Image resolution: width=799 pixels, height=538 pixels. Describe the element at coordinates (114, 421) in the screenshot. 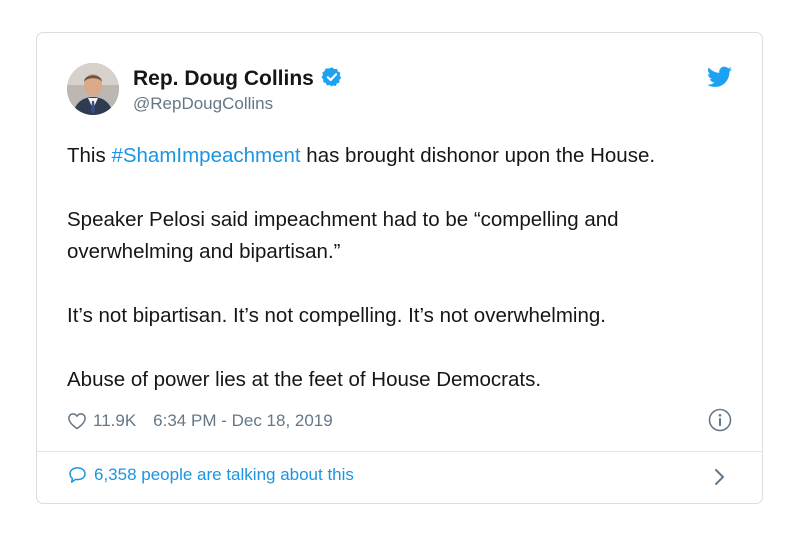

I see `like-count: 11.9K` at that location.